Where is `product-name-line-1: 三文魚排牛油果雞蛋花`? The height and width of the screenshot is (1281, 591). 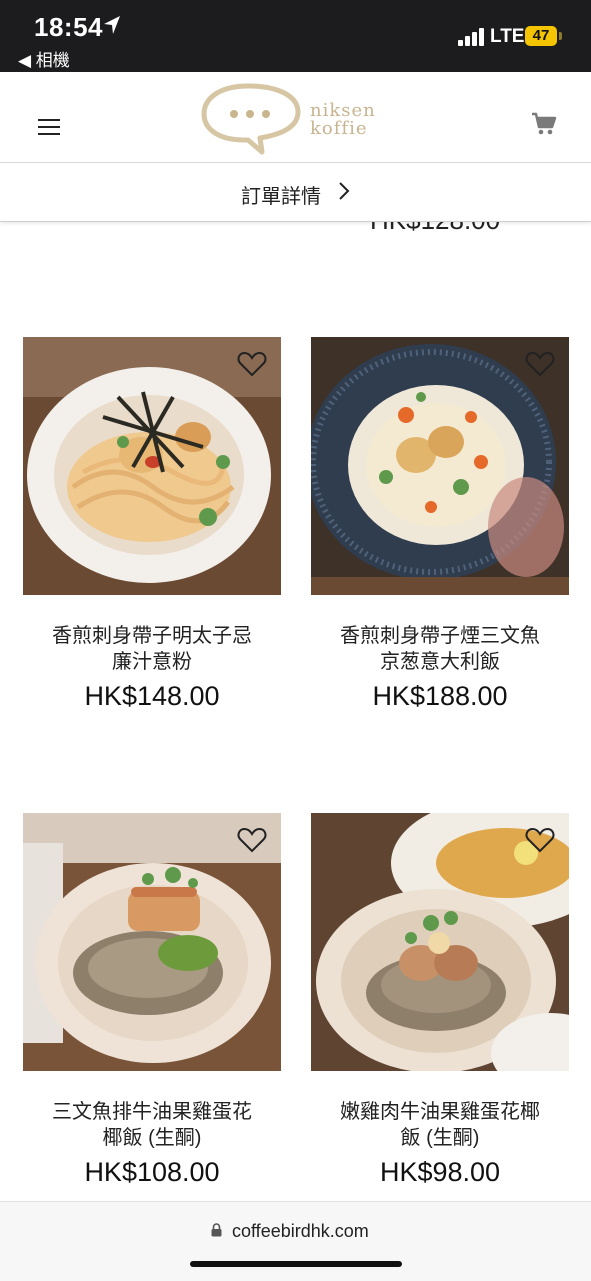
product-name-line-1: 三文魚排牛油果雞蛋花 is located at coordinates (152, 1112).